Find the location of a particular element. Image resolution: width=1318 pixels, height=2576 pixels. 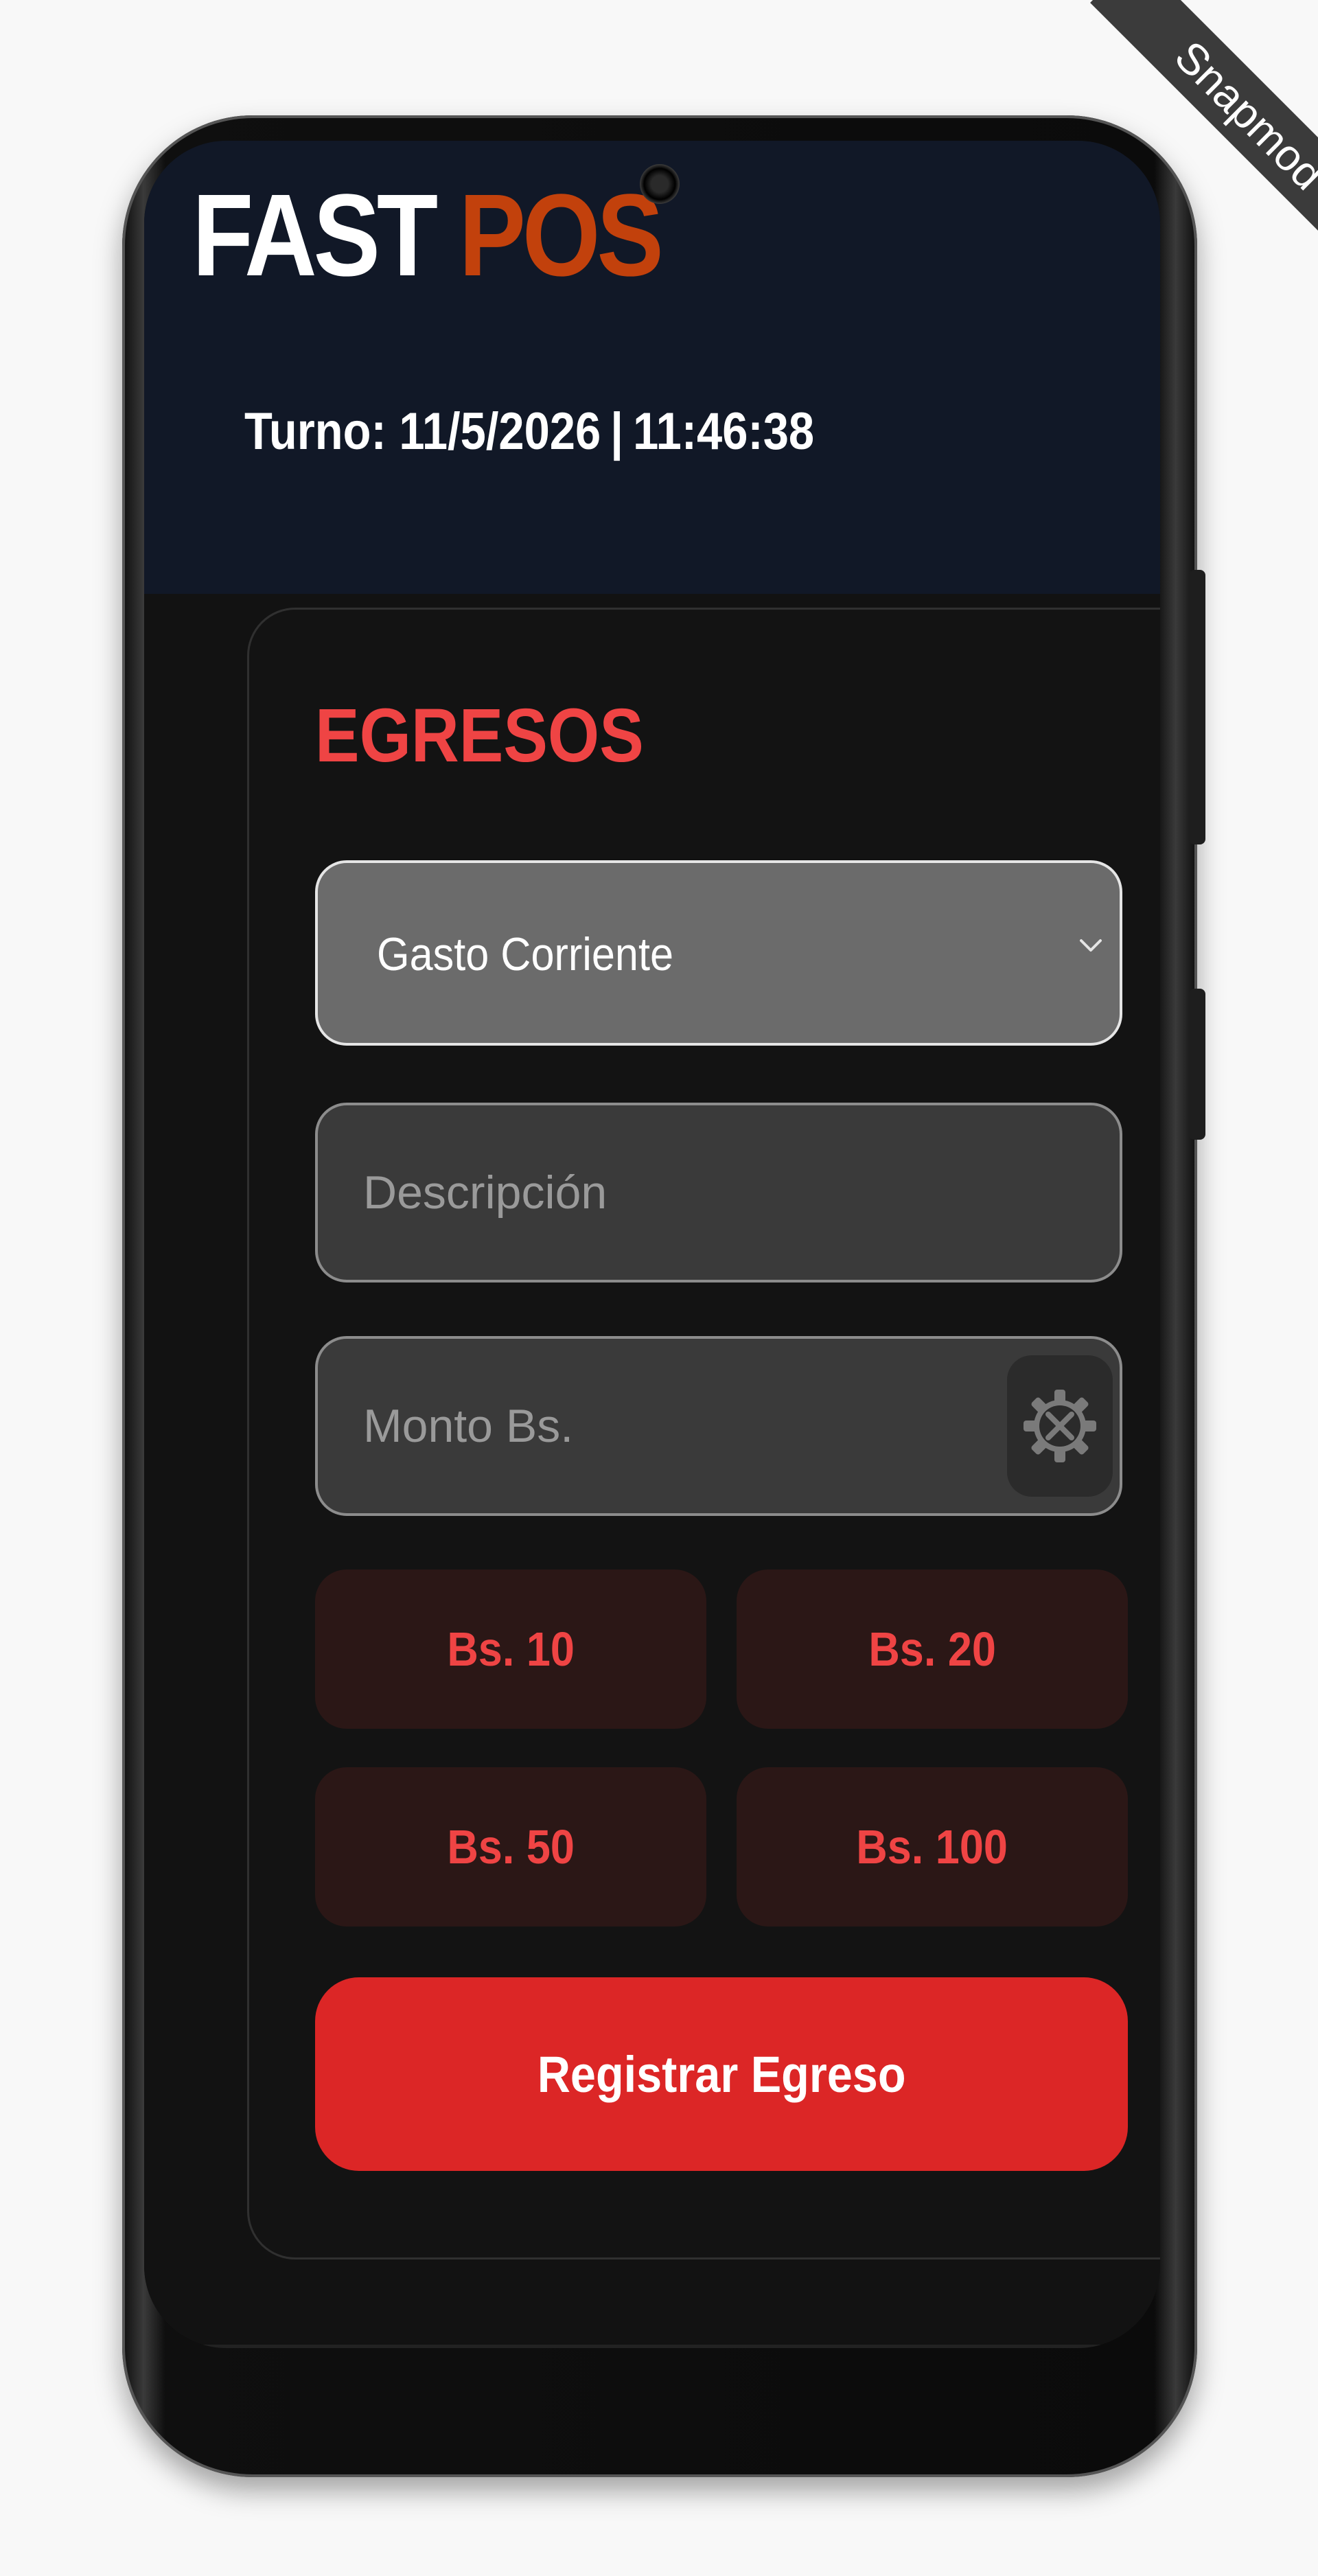

bottom-bar is located at coordinates (652, 2346).